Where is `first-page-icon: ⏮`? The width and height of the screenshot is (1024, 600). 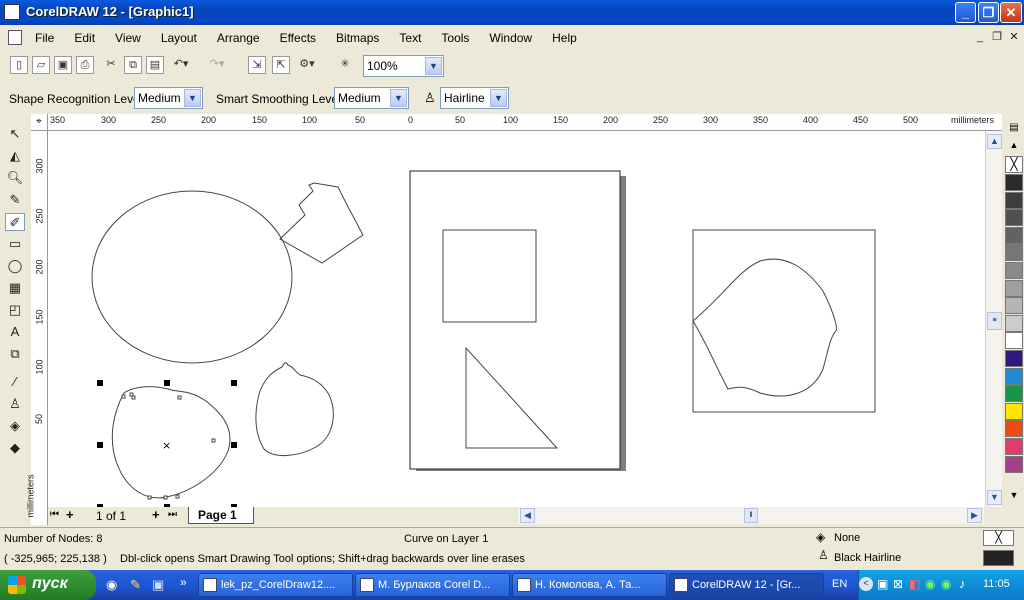
first-page-icon: ⏮ is located at coordinates (54, 514).